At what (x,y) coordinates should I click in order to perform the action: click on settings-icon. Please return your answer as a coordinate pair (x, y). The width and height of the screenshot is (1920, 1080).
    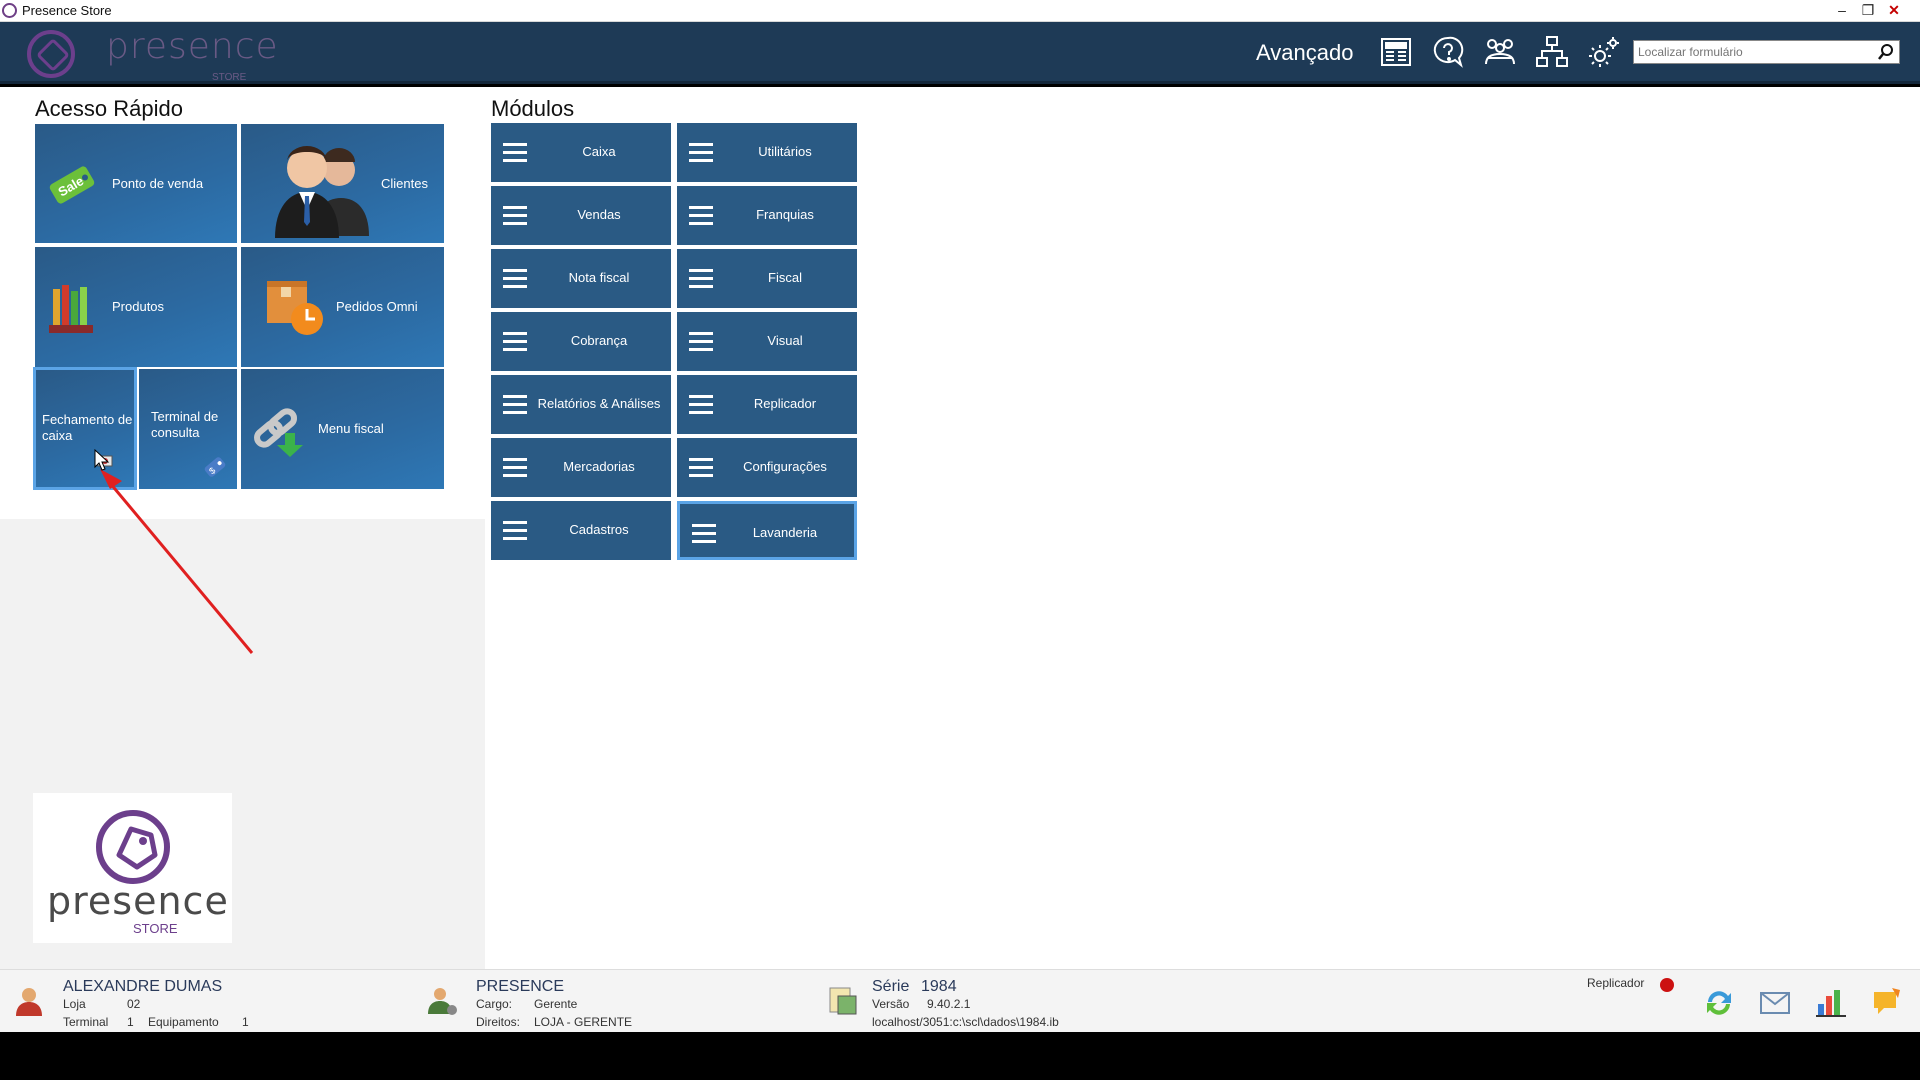
    Looking at the image, I should click on (1604, 52).